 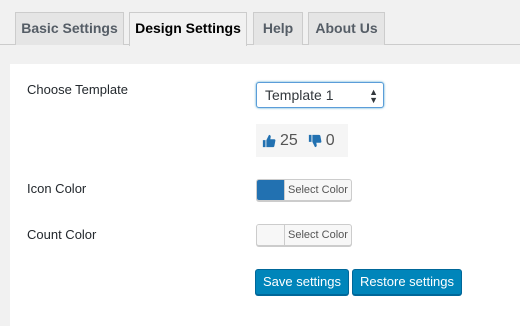 What do you see at coordinates (302, 282) in the screenshot?
I see `save-settings-button: Save settings` at bounding box center [302, 282].